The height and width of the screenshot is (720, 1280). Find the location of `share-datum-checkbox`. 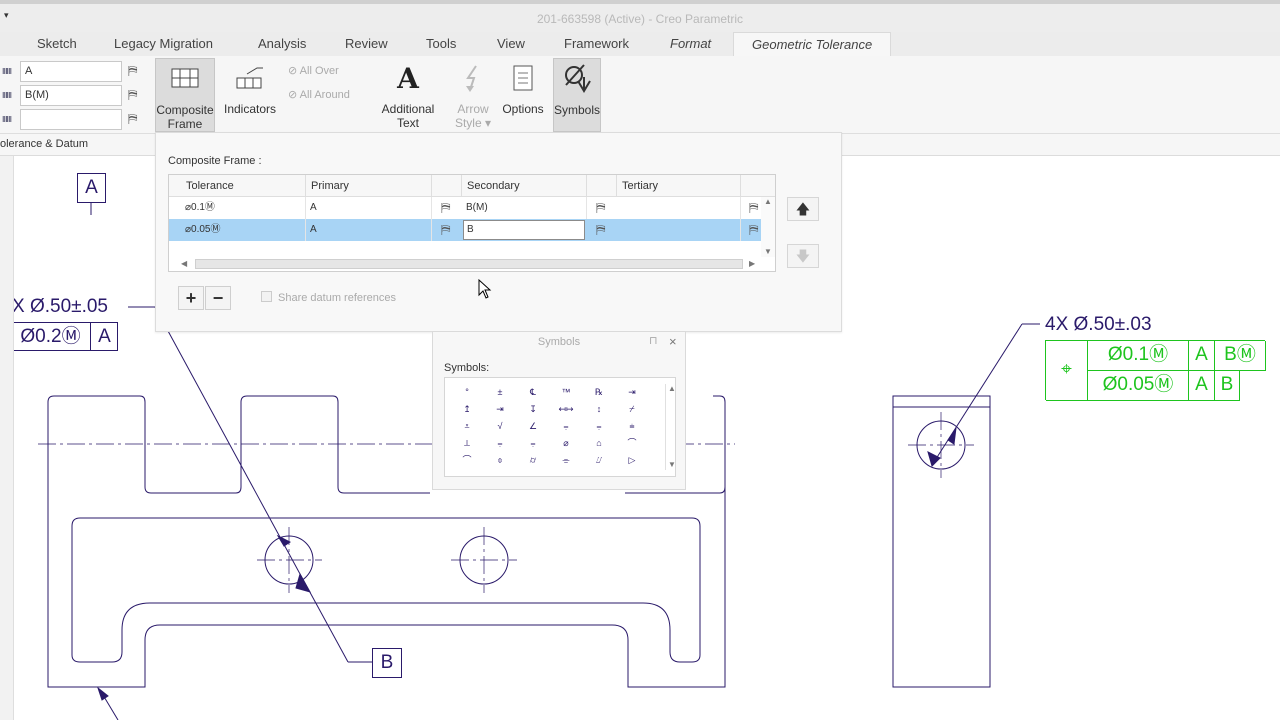

share-datum-checkbox is located at coordinates (266, 296).